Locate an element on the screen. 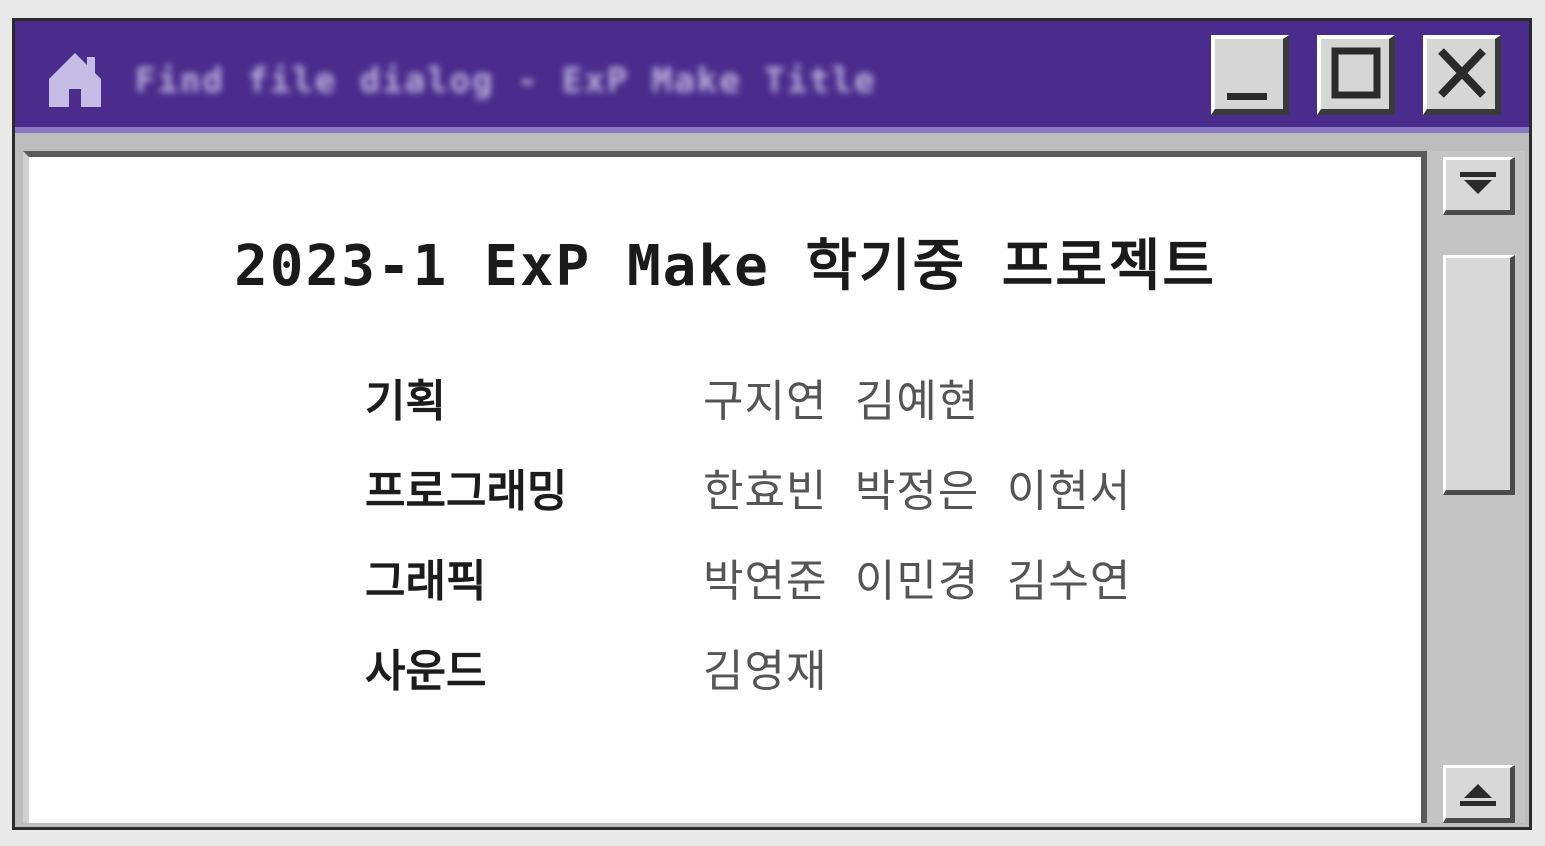 The width and height of the screenshot is (1545, 846). scroll-down-button is located at coordinates (1479, 186).